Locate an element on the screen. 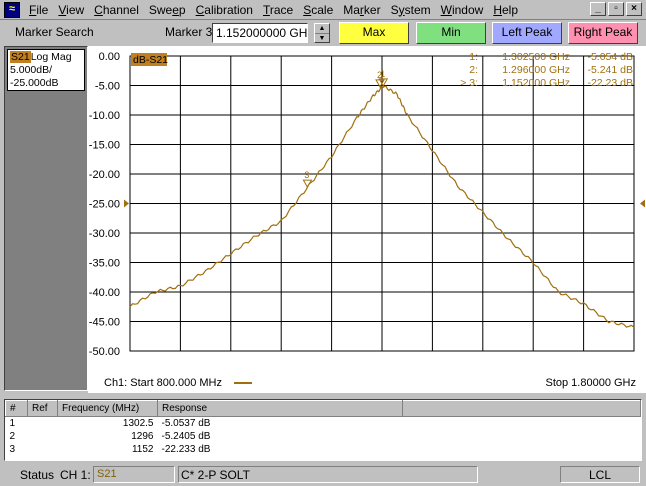  readout-value: -5.054 dB is located at coordinates (610, 57).